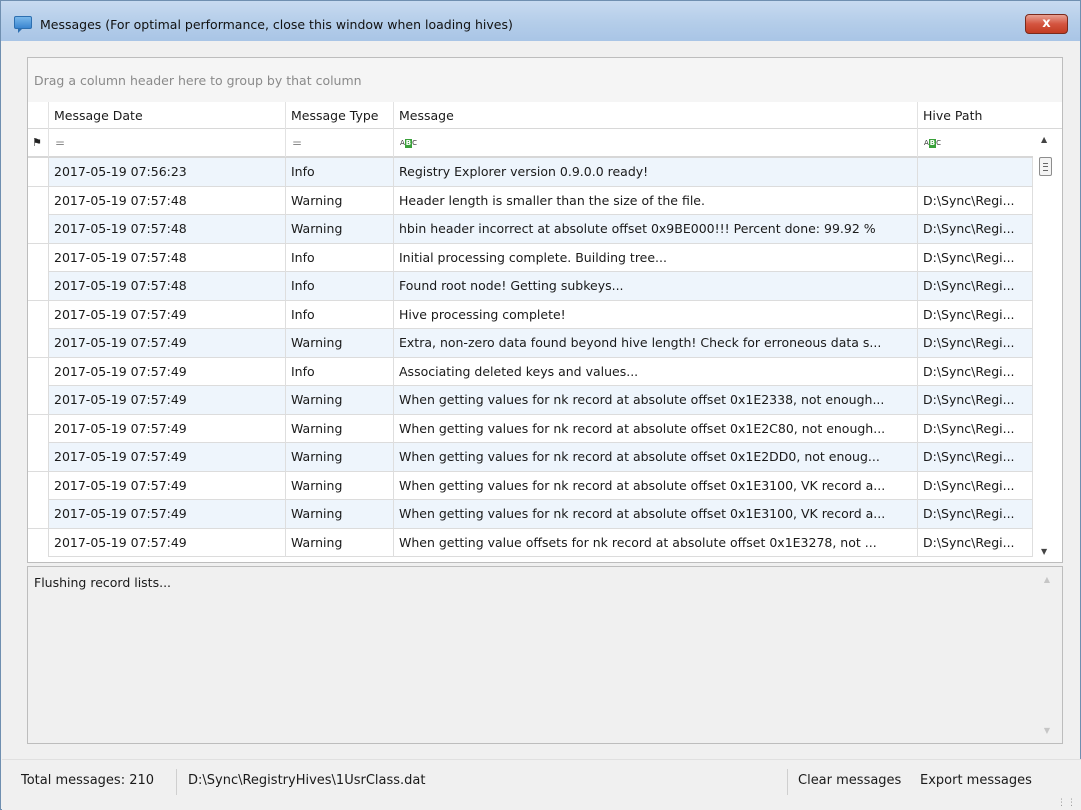 This screenshot has width=1081, height=810. I want to click on filter-hive-operator: ABC, so click(975, 143).